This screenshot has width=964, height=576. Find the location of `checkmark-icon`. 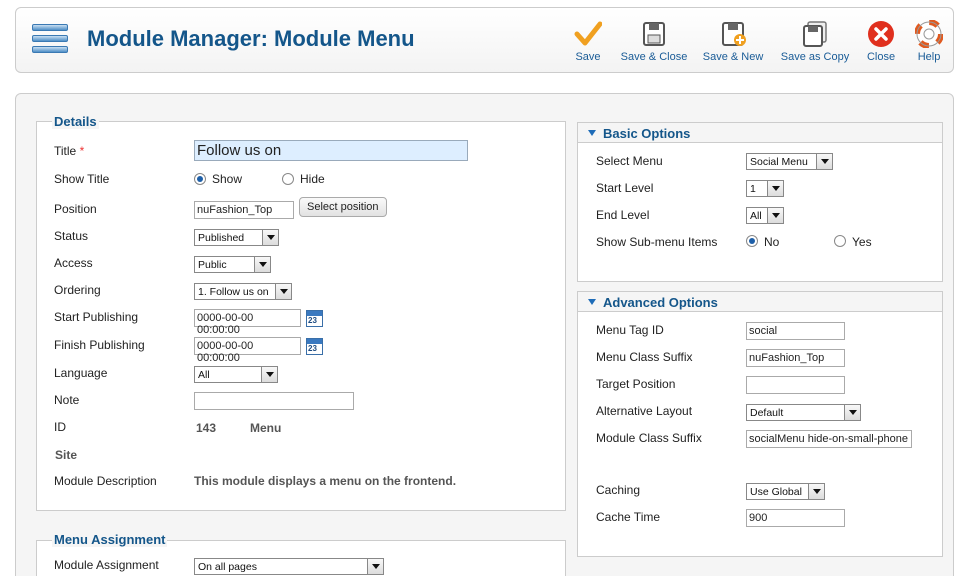

checkmark-icon is located at coordinates (588, 34).